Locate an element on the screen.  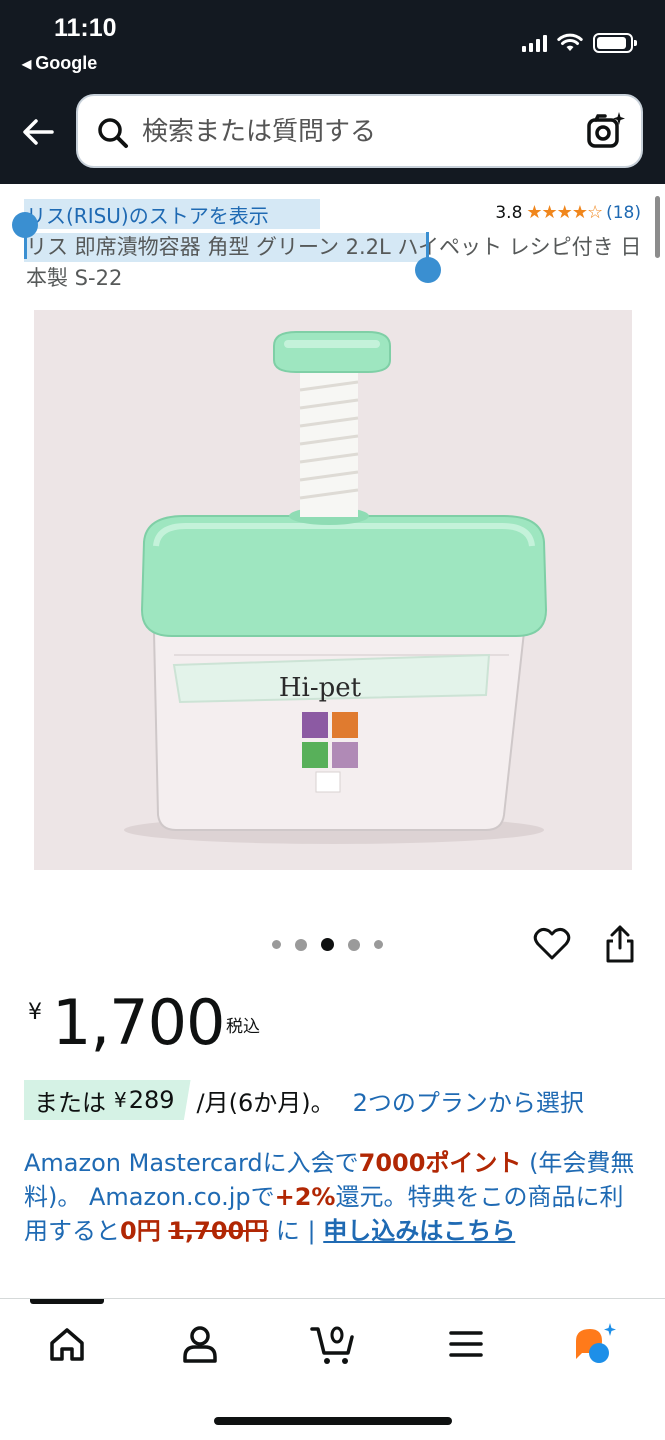
price-currency: ¥ is located at coordinates (35, 1012).